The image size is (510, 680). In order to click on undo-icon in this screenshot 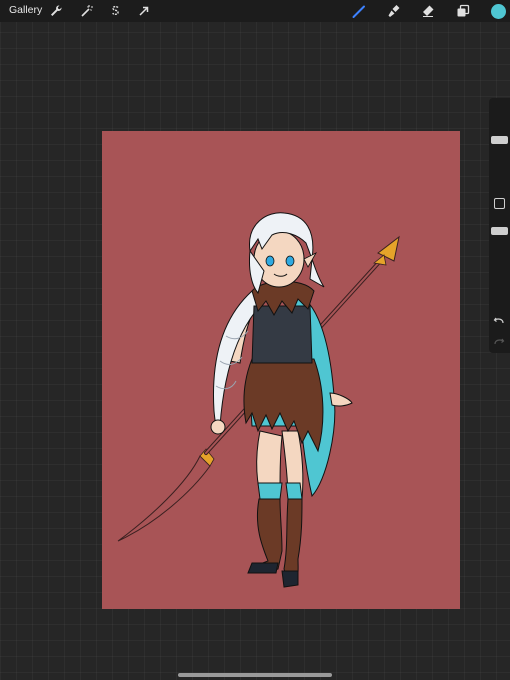, I will do `click(499, 321)`.